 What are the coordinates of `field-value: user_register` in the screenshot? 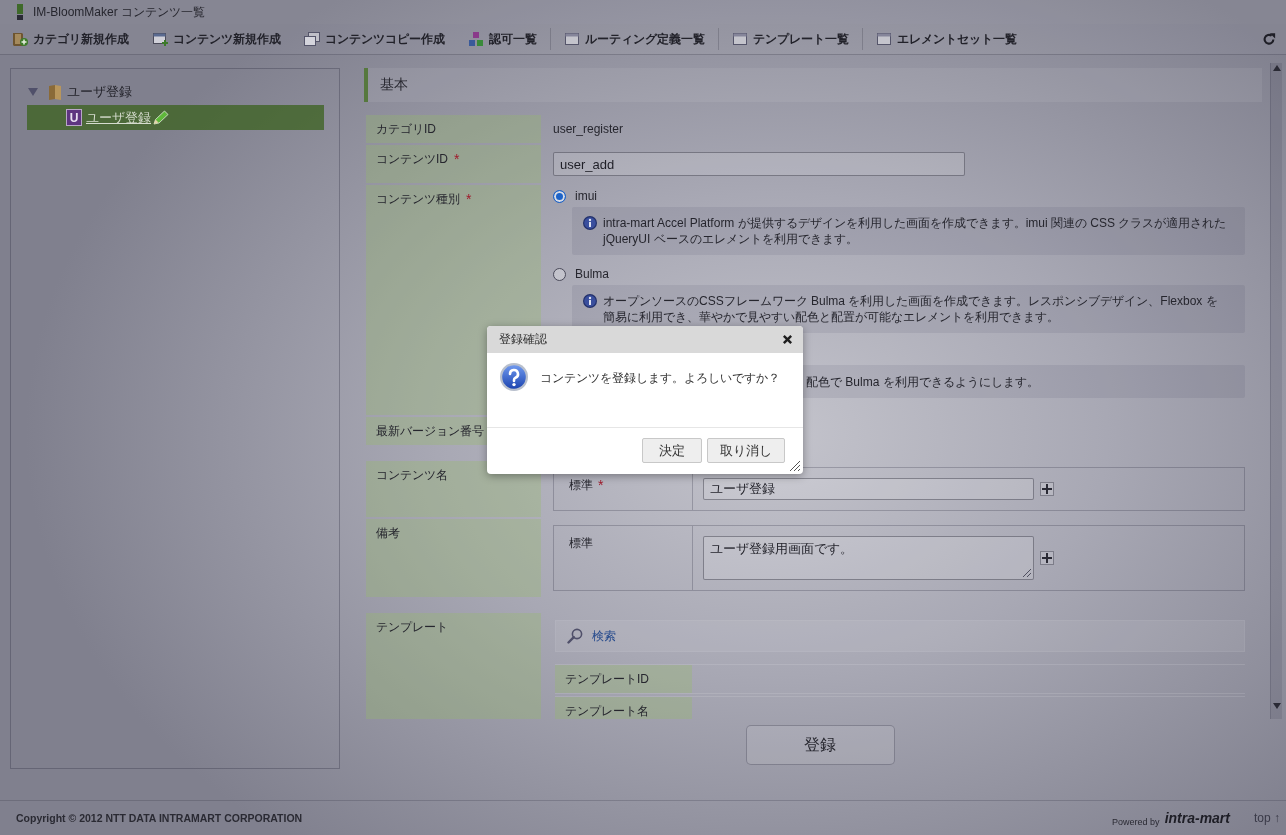 It's located at (588, 129).